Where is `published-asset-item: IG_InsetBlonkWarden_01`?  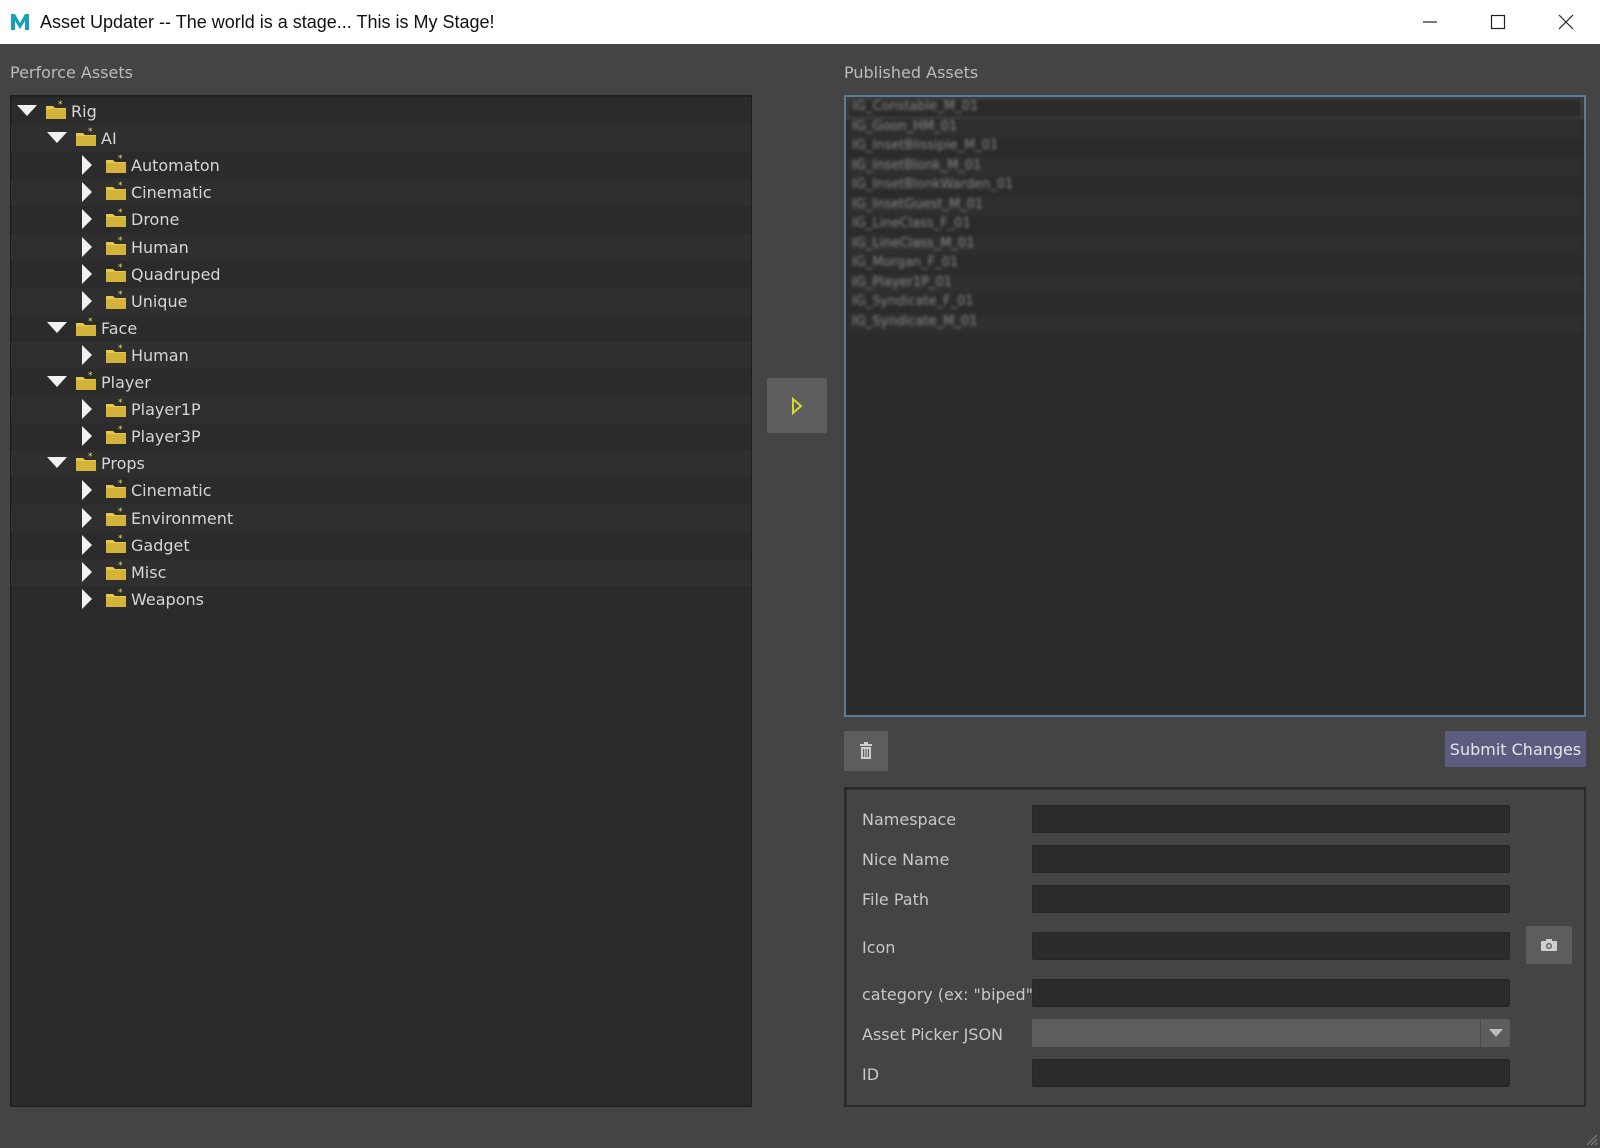 published-asset-item: IG_InsetBlonkWarden_01 is located at coordinates (1215, 186).